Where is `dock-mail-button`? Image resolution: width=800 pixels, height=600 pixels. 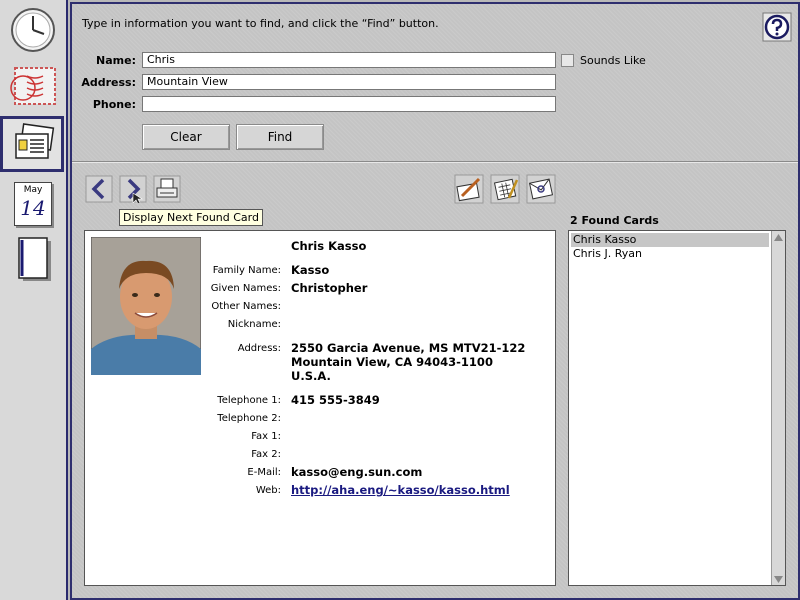 dock-mail-button is located at coordinates (33, 86).